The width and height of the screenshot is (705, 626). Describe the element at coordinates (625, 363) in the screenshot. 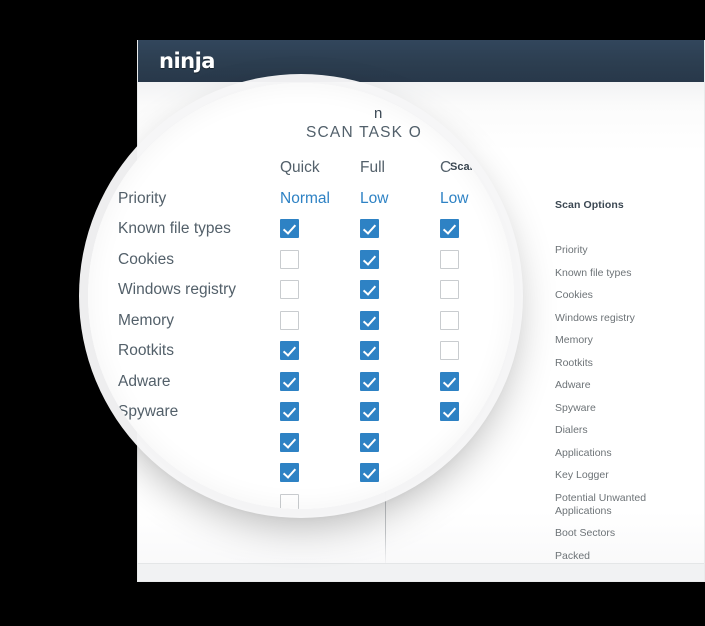

I see `list-item: Rootkits` at that location.